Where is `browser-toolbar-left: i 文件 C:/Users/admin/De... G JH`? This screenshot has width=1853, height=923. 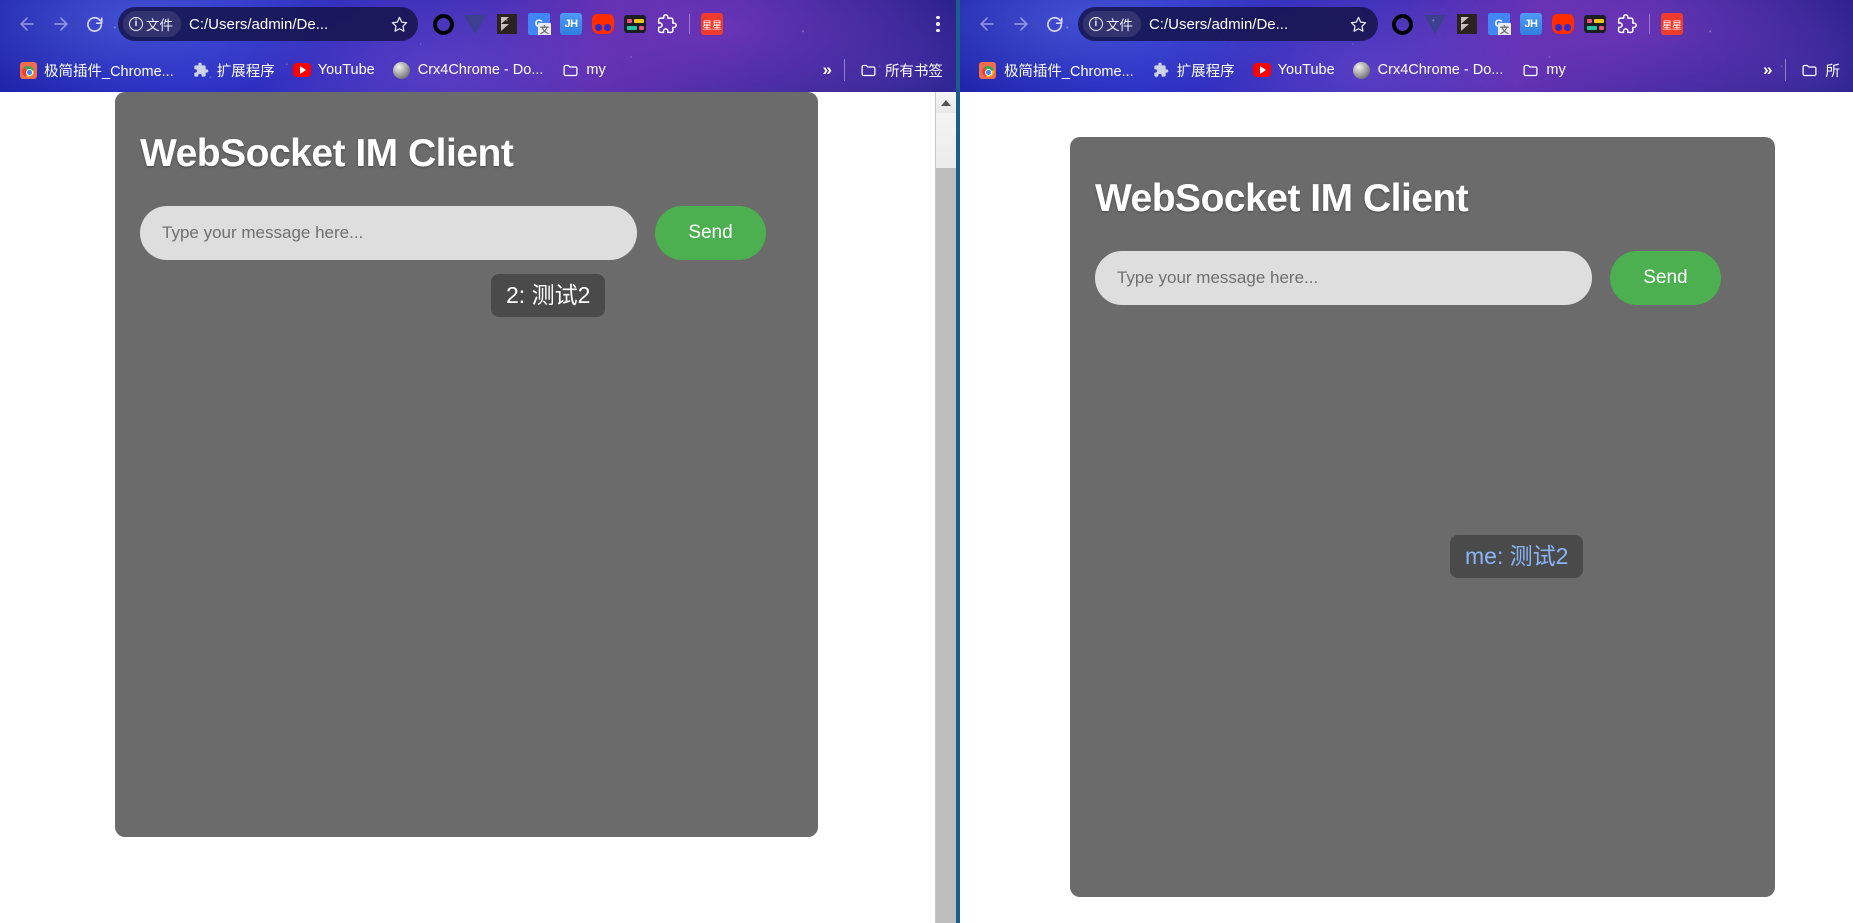
browser-toolbar-left: i 文件 C:/Users/admin/De... G JH is located at coordinates (478, 24).